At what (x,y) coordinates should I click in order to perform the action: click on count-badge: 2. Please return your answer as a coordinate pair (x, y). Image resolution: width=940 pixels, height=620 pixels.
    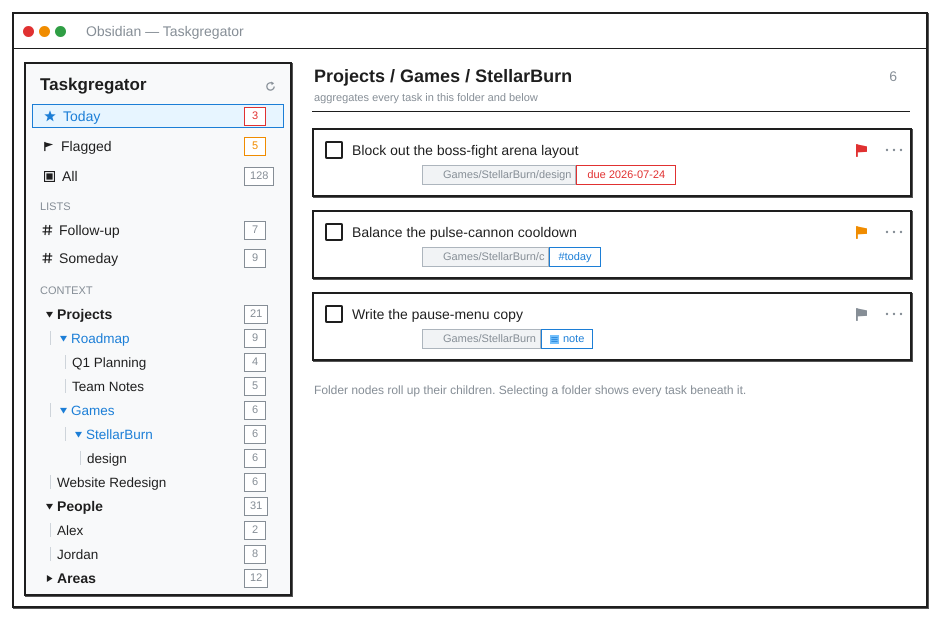
    Looking at the image, I should click on (255, 530).